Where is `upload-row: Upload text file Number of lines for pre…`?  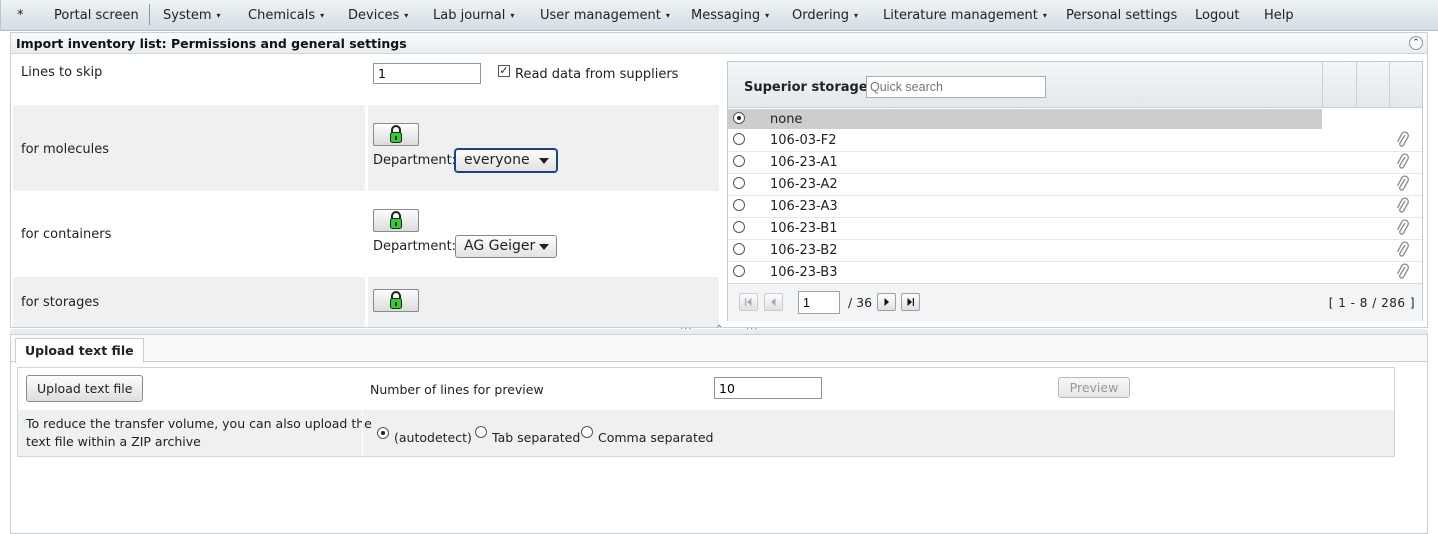 upload-row: Upload text file Number of lines for pre… is located at coordinates (706, 389).